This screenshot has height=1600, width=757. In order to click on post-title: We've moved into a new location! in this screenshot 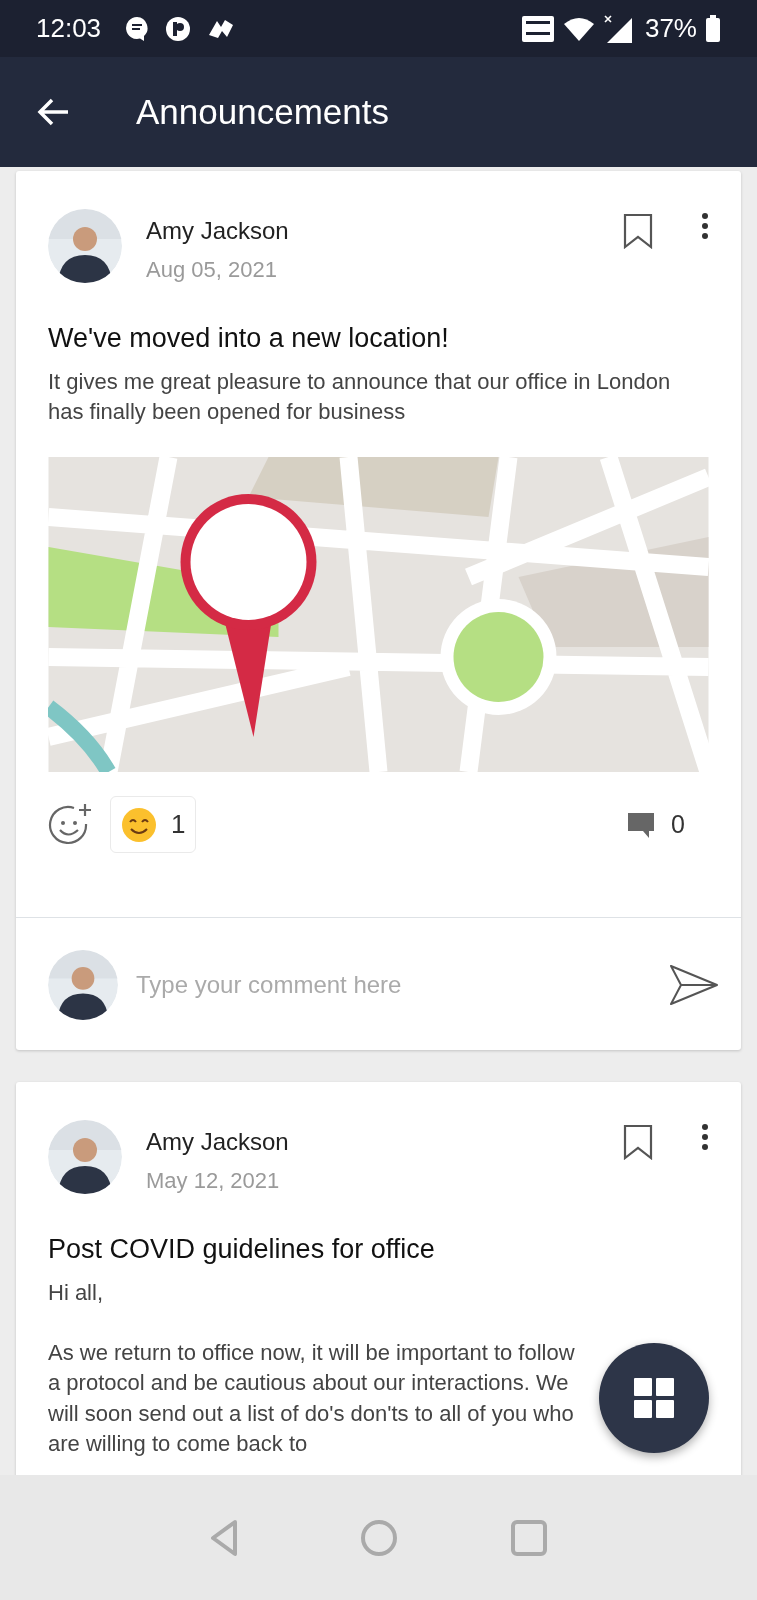, I will do `click(249, 338)`.